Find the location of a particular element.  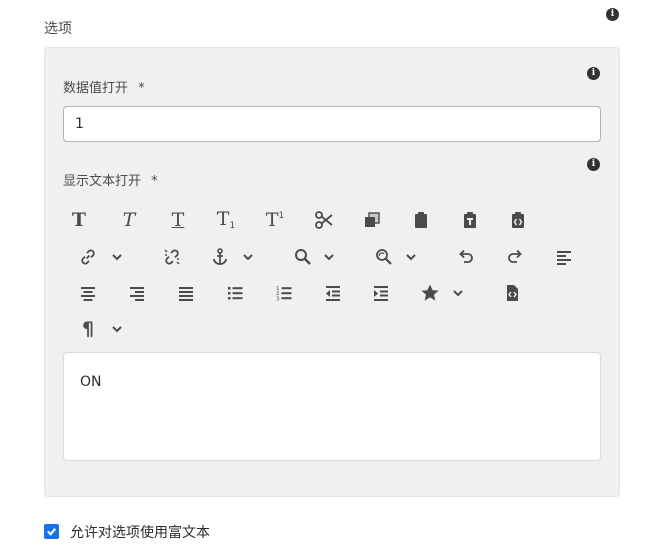

paragraph-format-button: ¶ is located at coordinates (88, 329).